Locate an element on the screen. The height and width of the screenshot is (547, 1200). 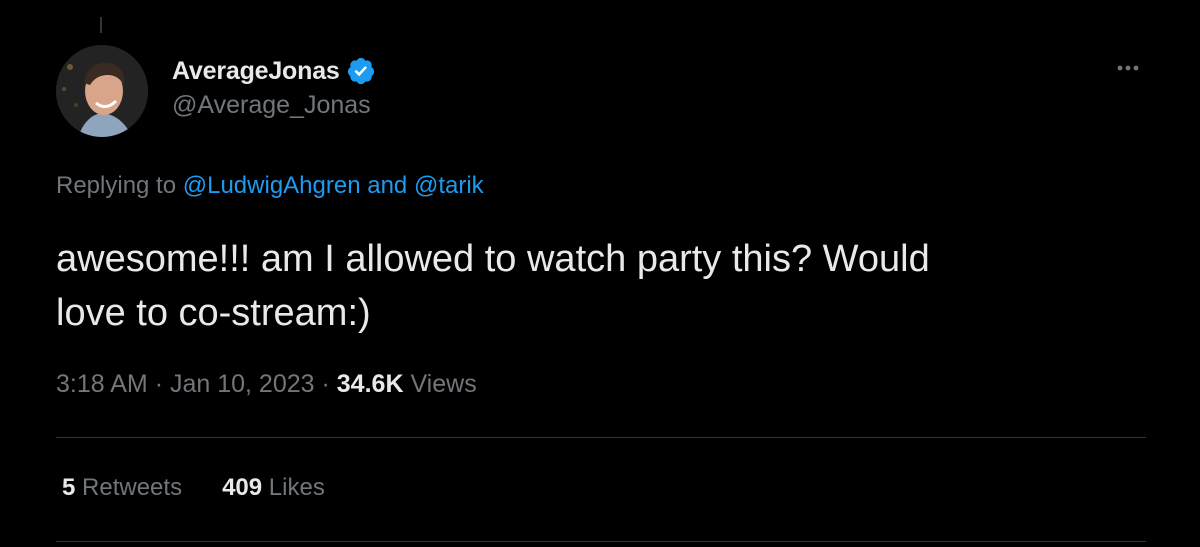
likes-count: 409 is located at coordinates (242, 487).